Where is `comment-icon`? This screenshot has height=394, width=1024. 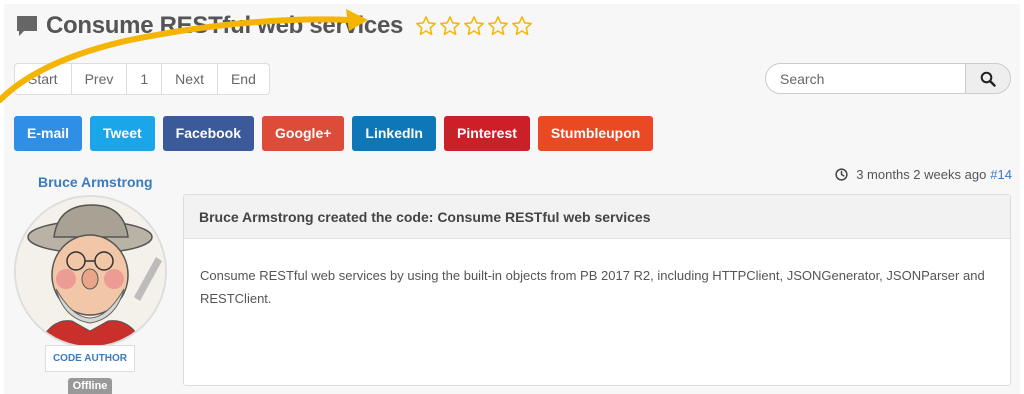
comment-icon is located at coordinates (27, 26).